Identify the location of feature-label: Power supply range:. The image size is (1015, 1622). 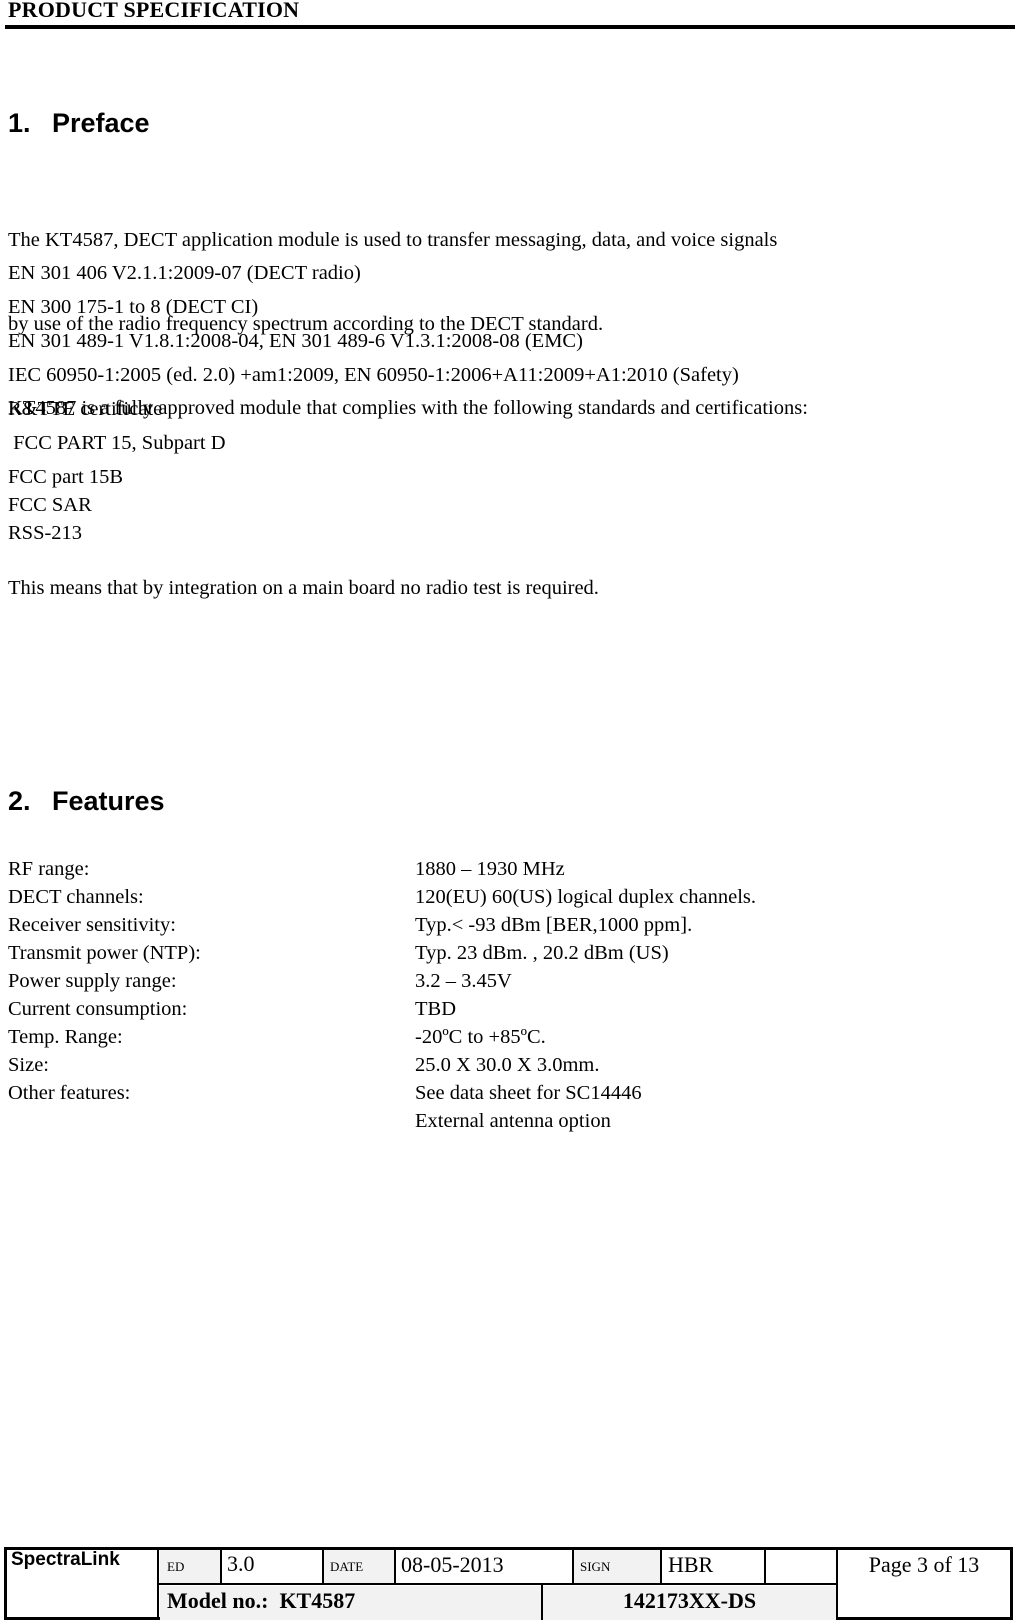
(92, 981).